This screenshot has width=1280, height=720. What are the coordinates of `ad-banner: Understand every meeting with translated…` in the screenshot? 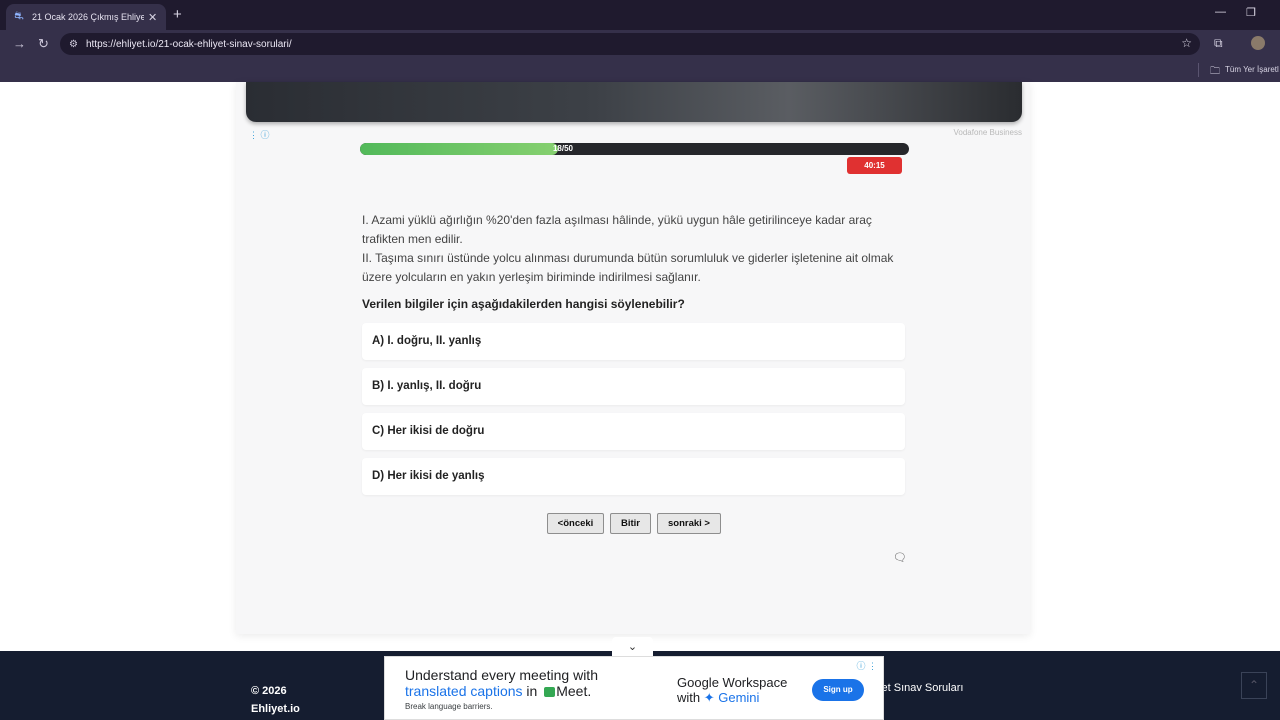 It's located at (634, 688).